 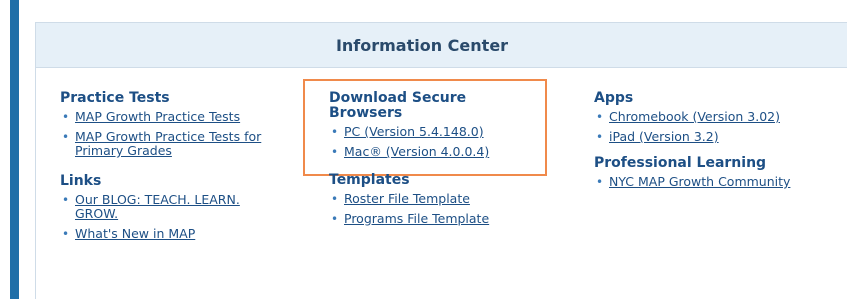 I want to click on section-title-templates: Templates, so click(x=369, y=180).